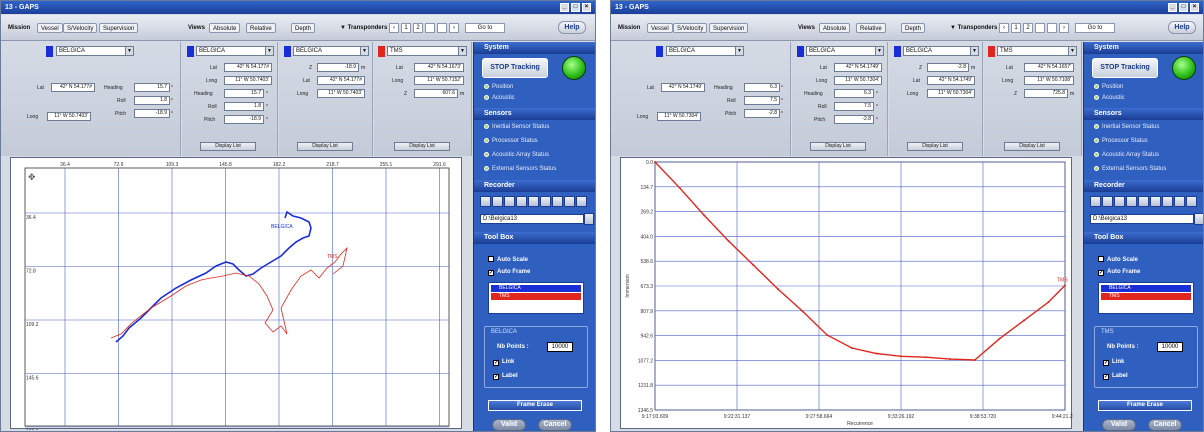  Describe the element at coordinates (196, 28) in the screenshot. I see `tab-views: Views` at that location.